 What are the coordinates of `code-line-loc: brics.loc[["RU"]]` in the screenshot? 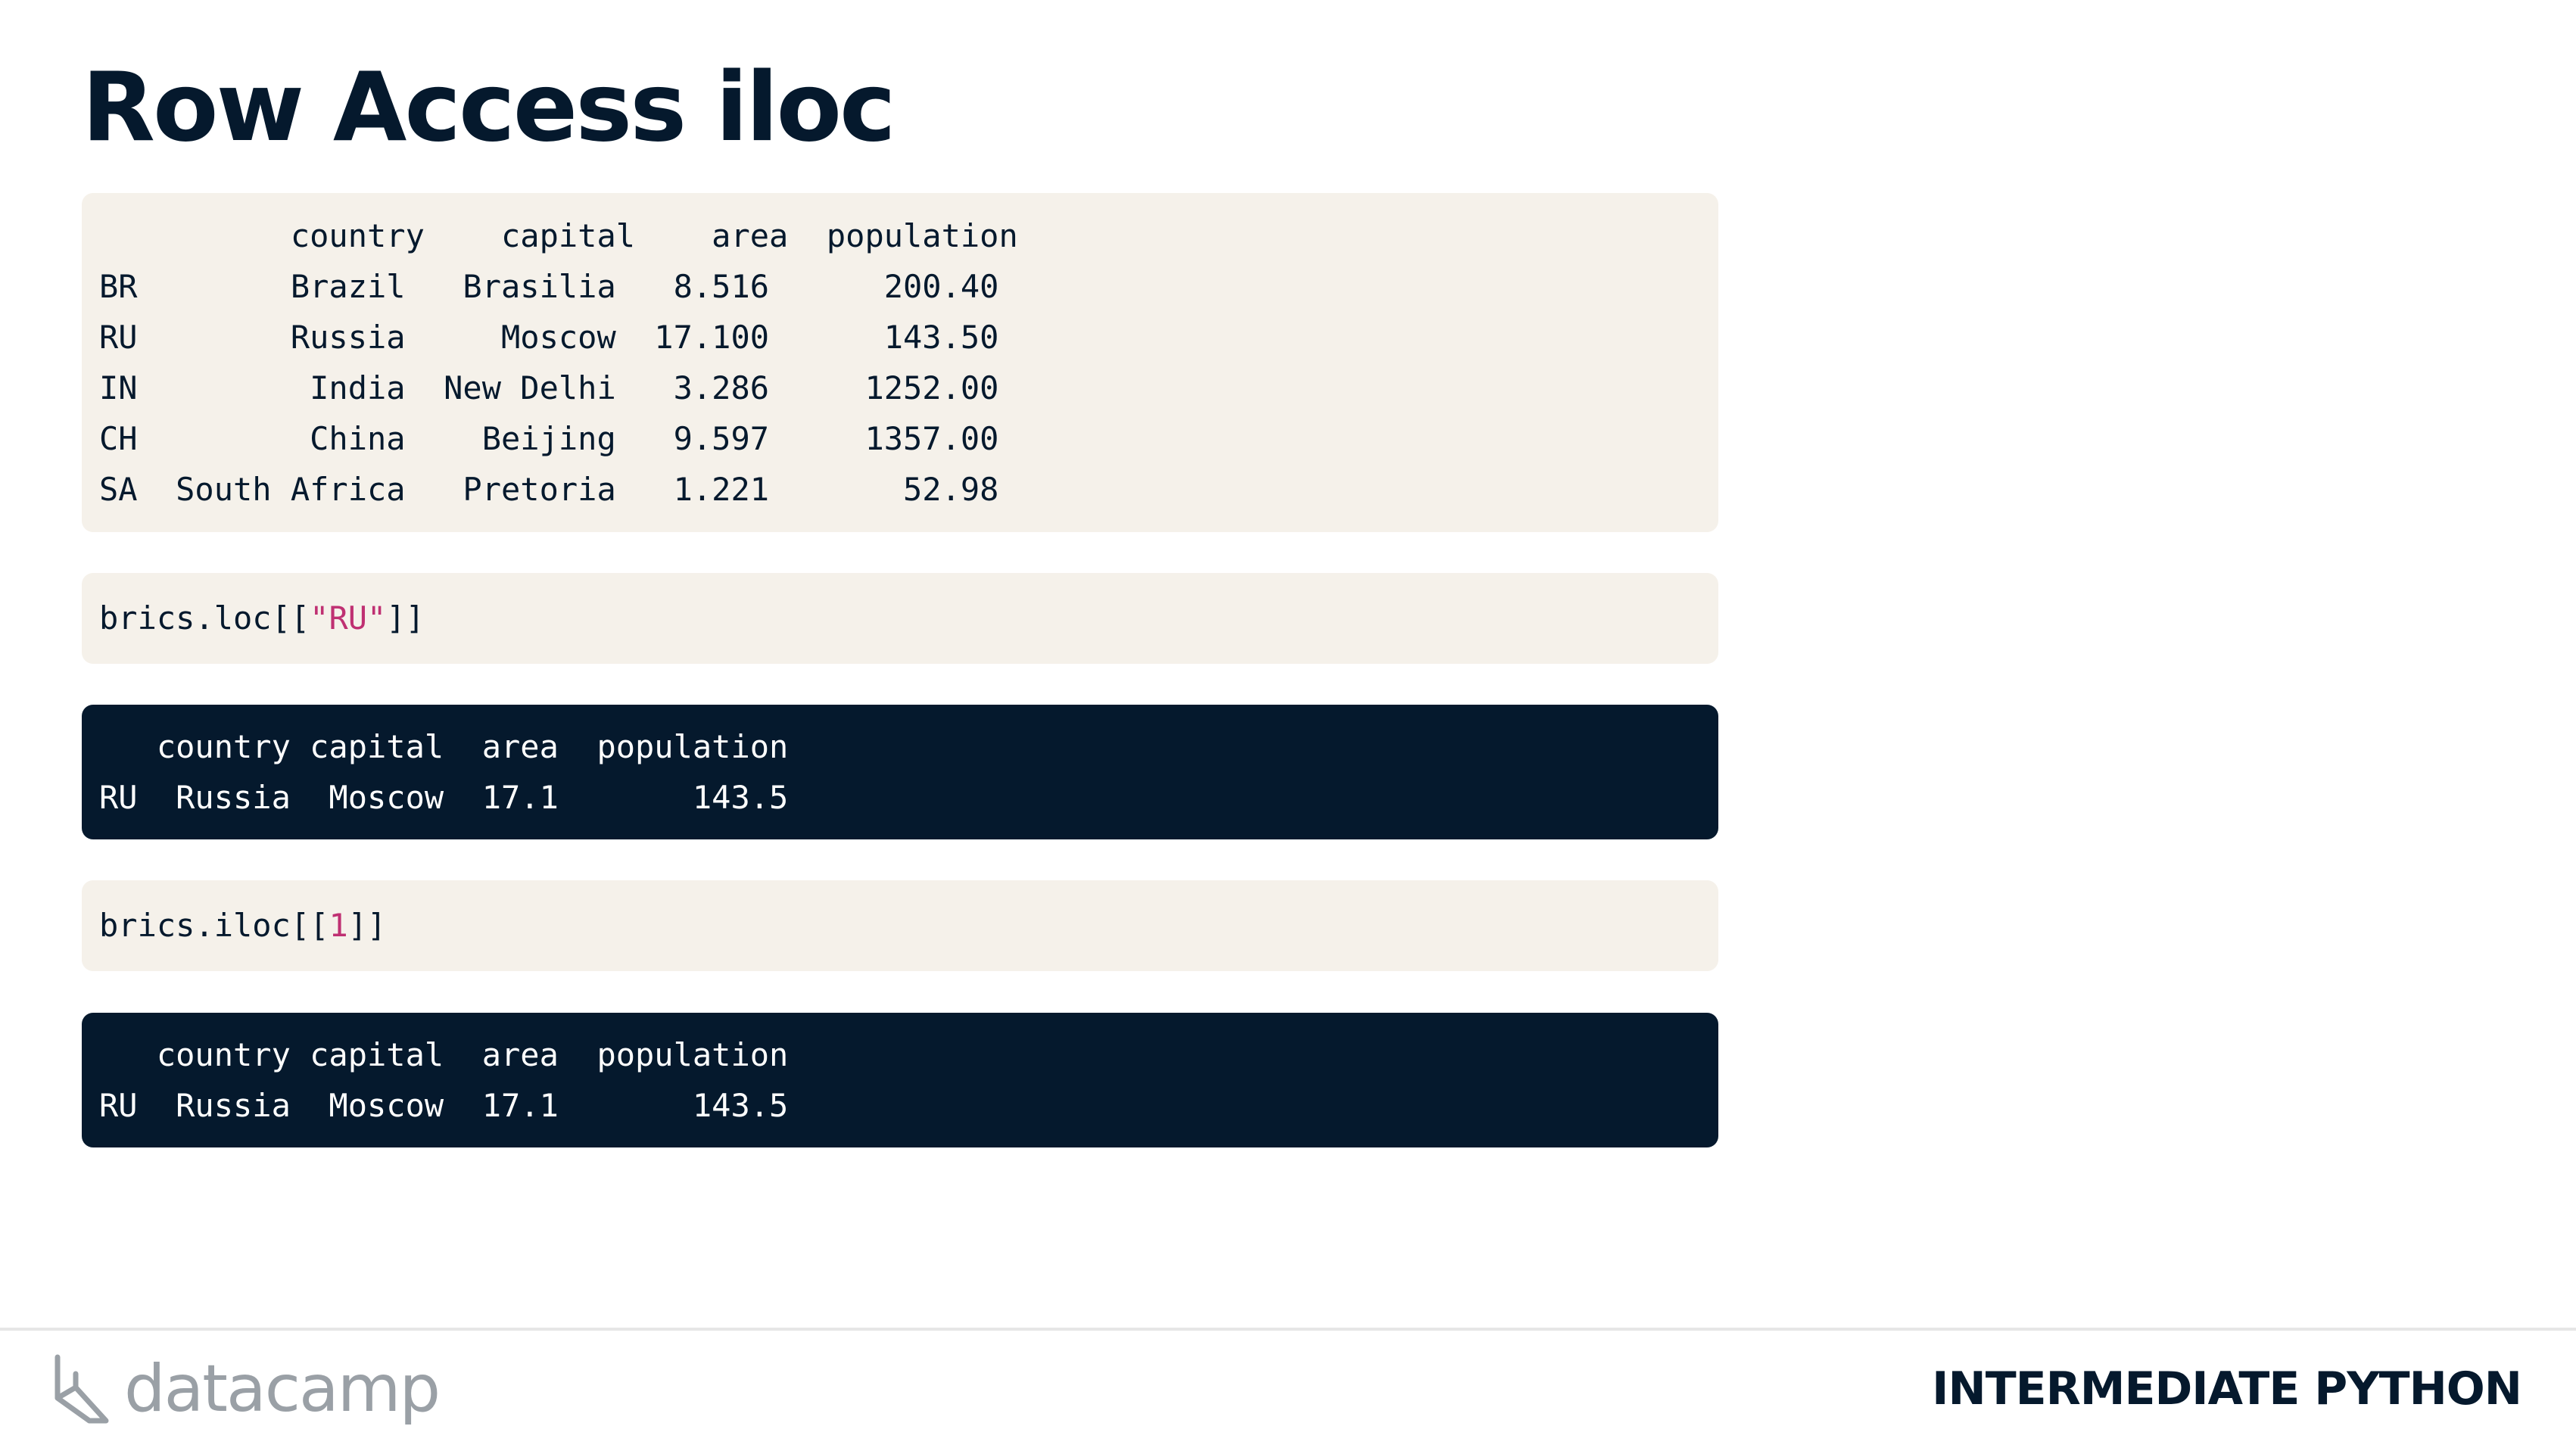 It's located at (262, 618).